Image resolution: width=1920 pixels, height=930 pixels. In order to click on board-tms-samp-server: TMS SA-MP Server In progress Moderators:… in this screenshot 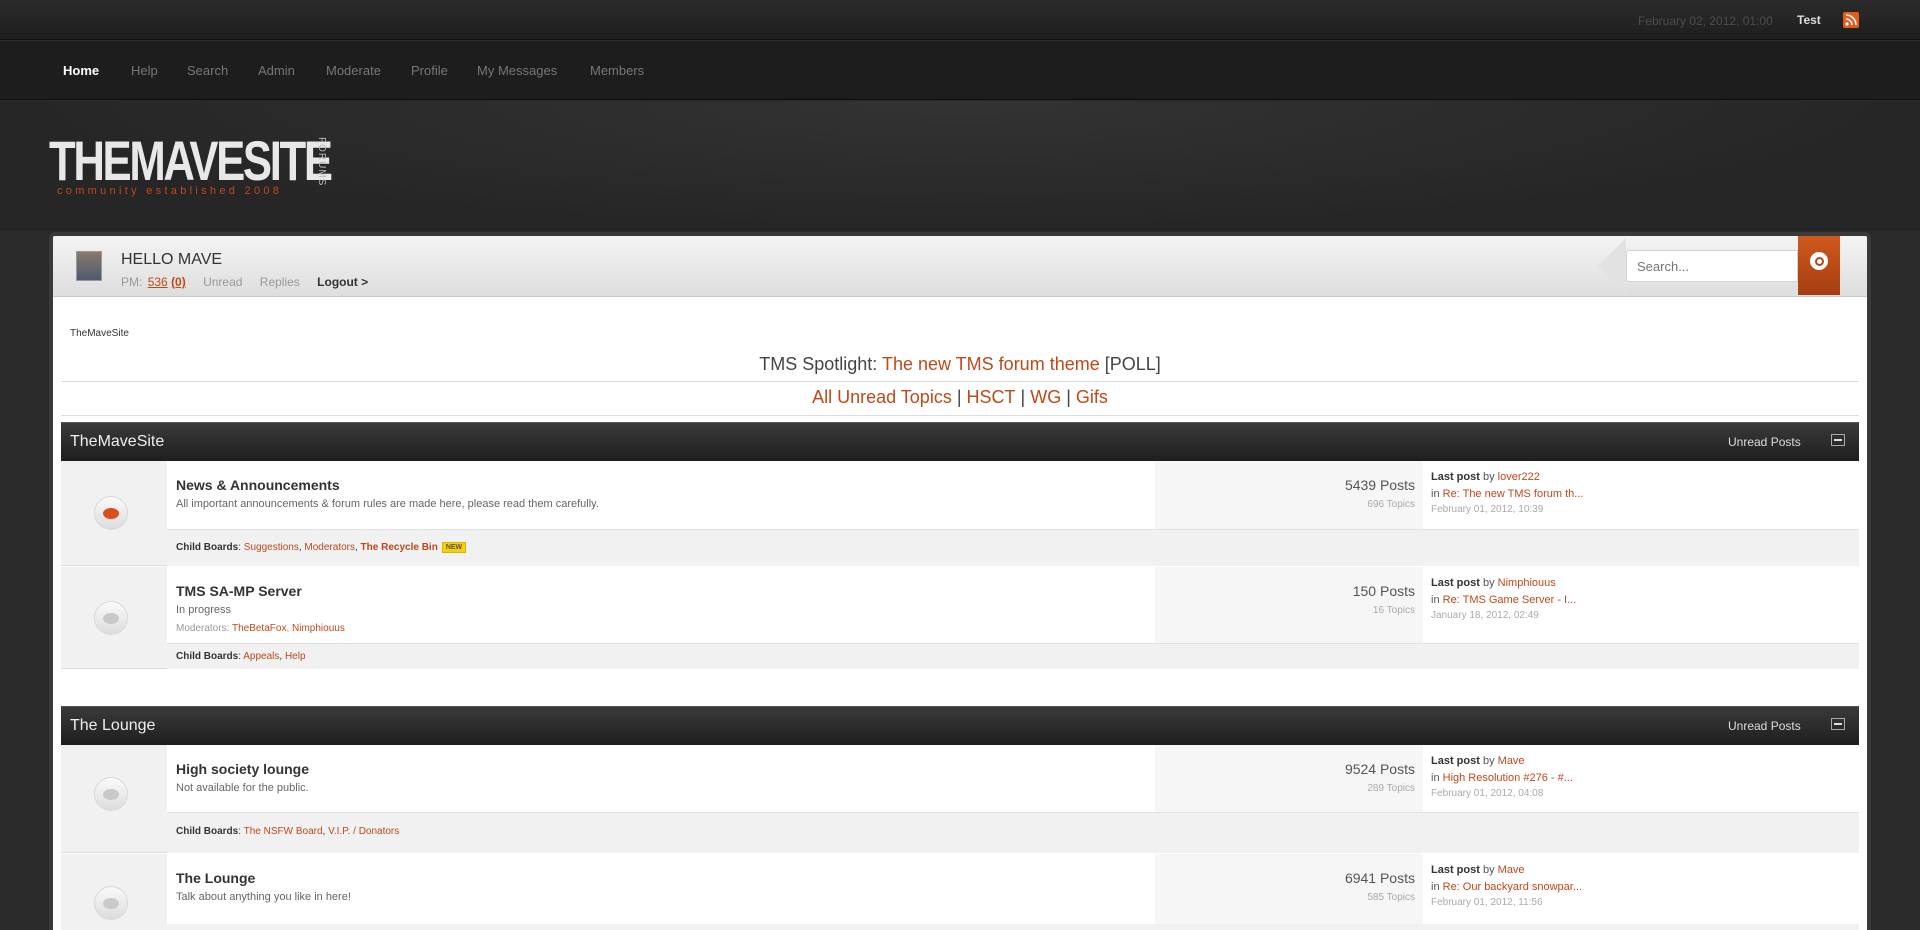, I will do `click(960, 618)`.